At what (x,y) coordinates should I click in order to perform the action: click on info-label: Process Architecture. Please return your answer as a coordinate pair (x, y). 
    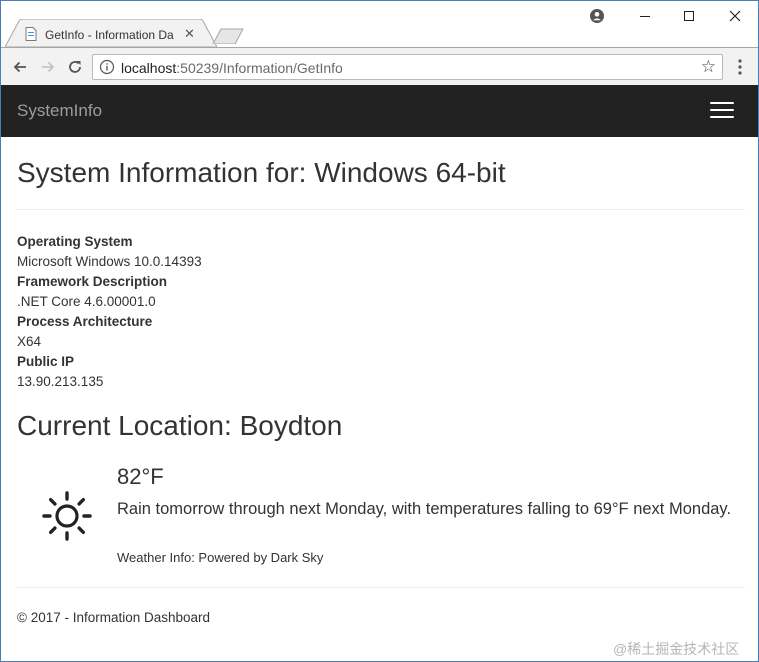
    Looking at the image, I should click on (85, 321).